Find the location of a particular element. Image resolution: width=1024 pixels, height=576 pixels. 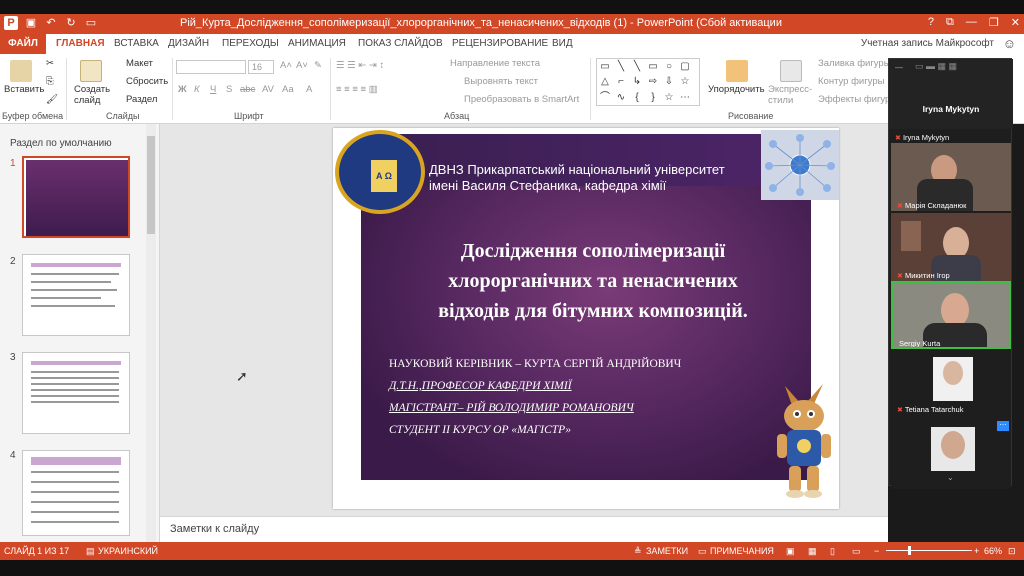

comments-icon: ▭ is located at coordinates (702, 551).